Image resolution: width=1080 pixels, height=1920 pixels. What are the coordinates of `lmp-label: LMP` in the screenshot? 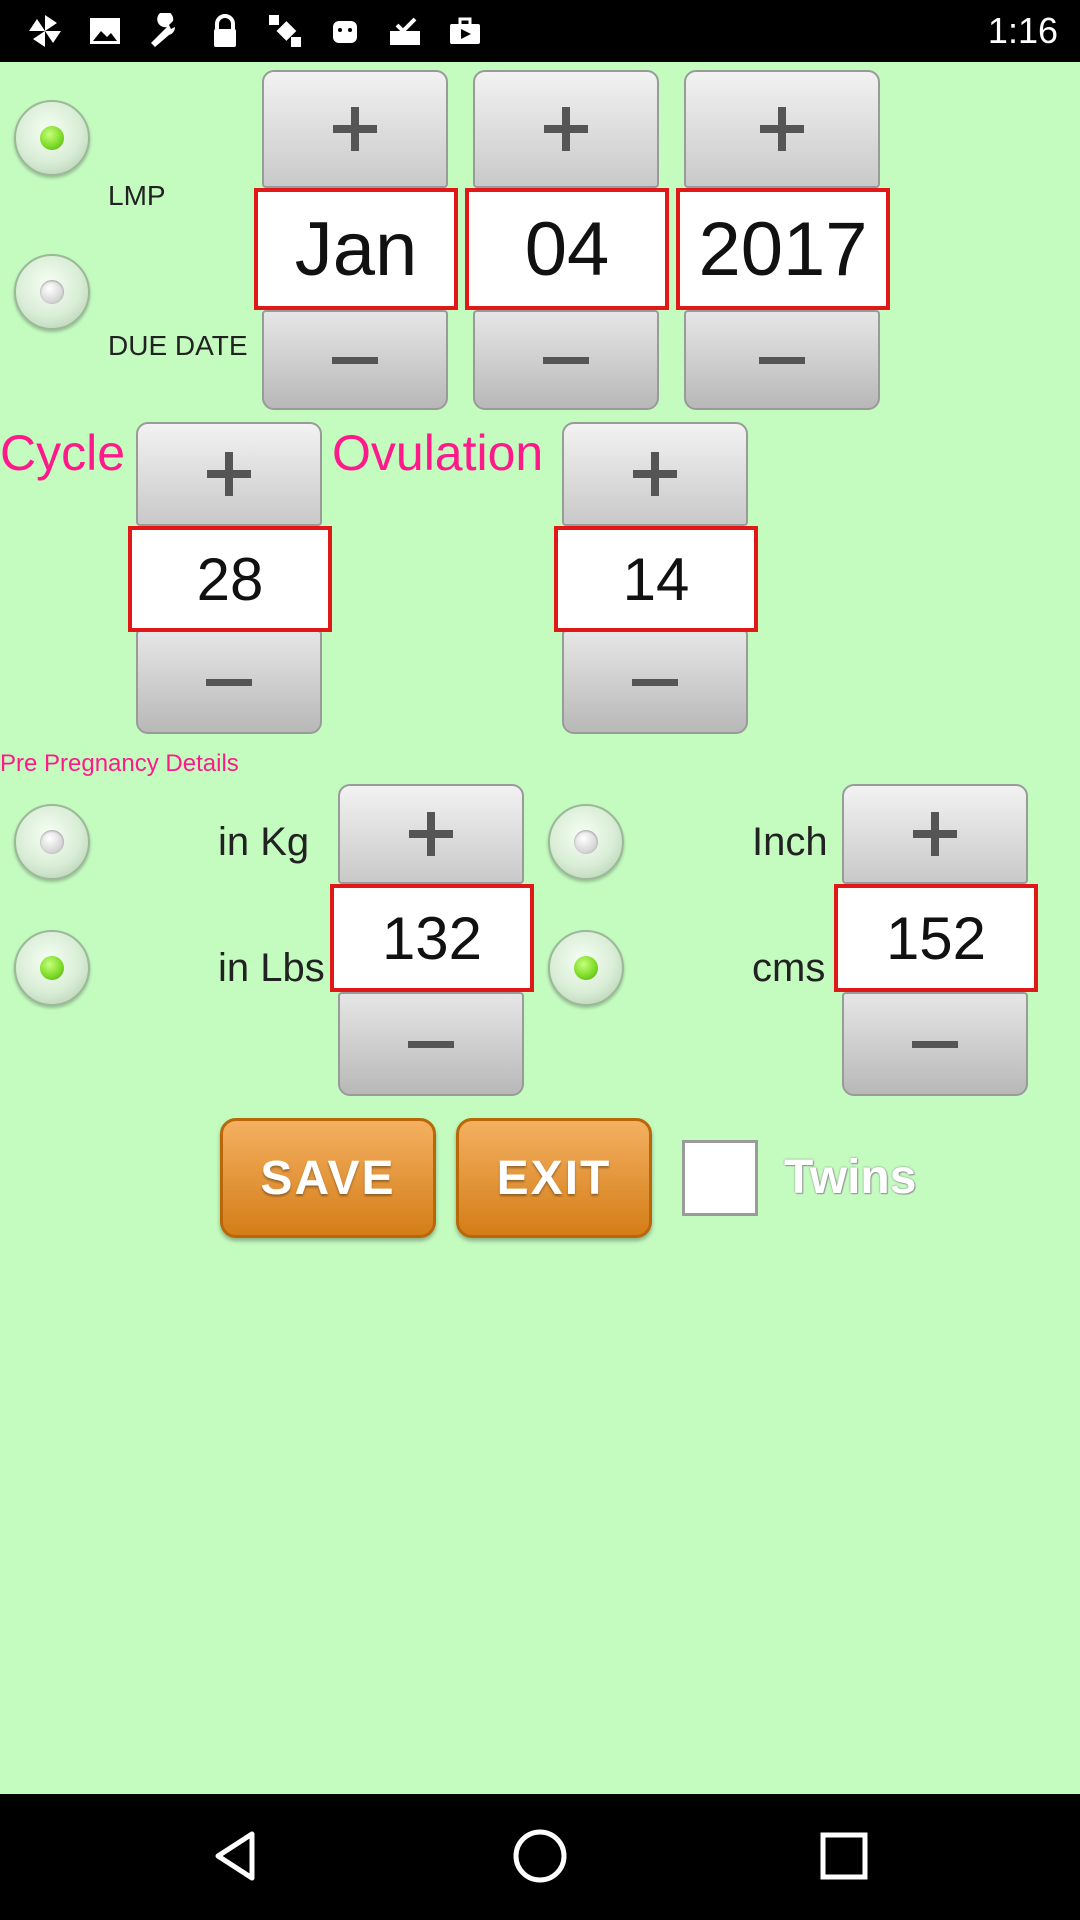 It's located at (137, 195).